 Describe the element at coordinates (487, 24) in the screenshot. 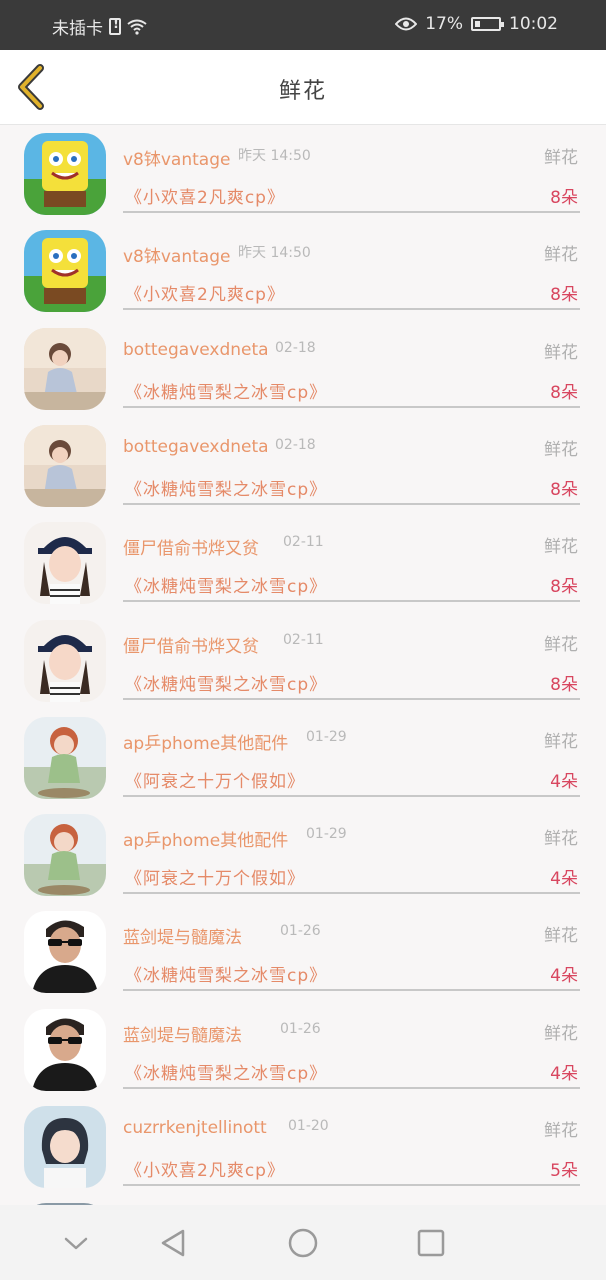

I see `battery-icon` at that location.